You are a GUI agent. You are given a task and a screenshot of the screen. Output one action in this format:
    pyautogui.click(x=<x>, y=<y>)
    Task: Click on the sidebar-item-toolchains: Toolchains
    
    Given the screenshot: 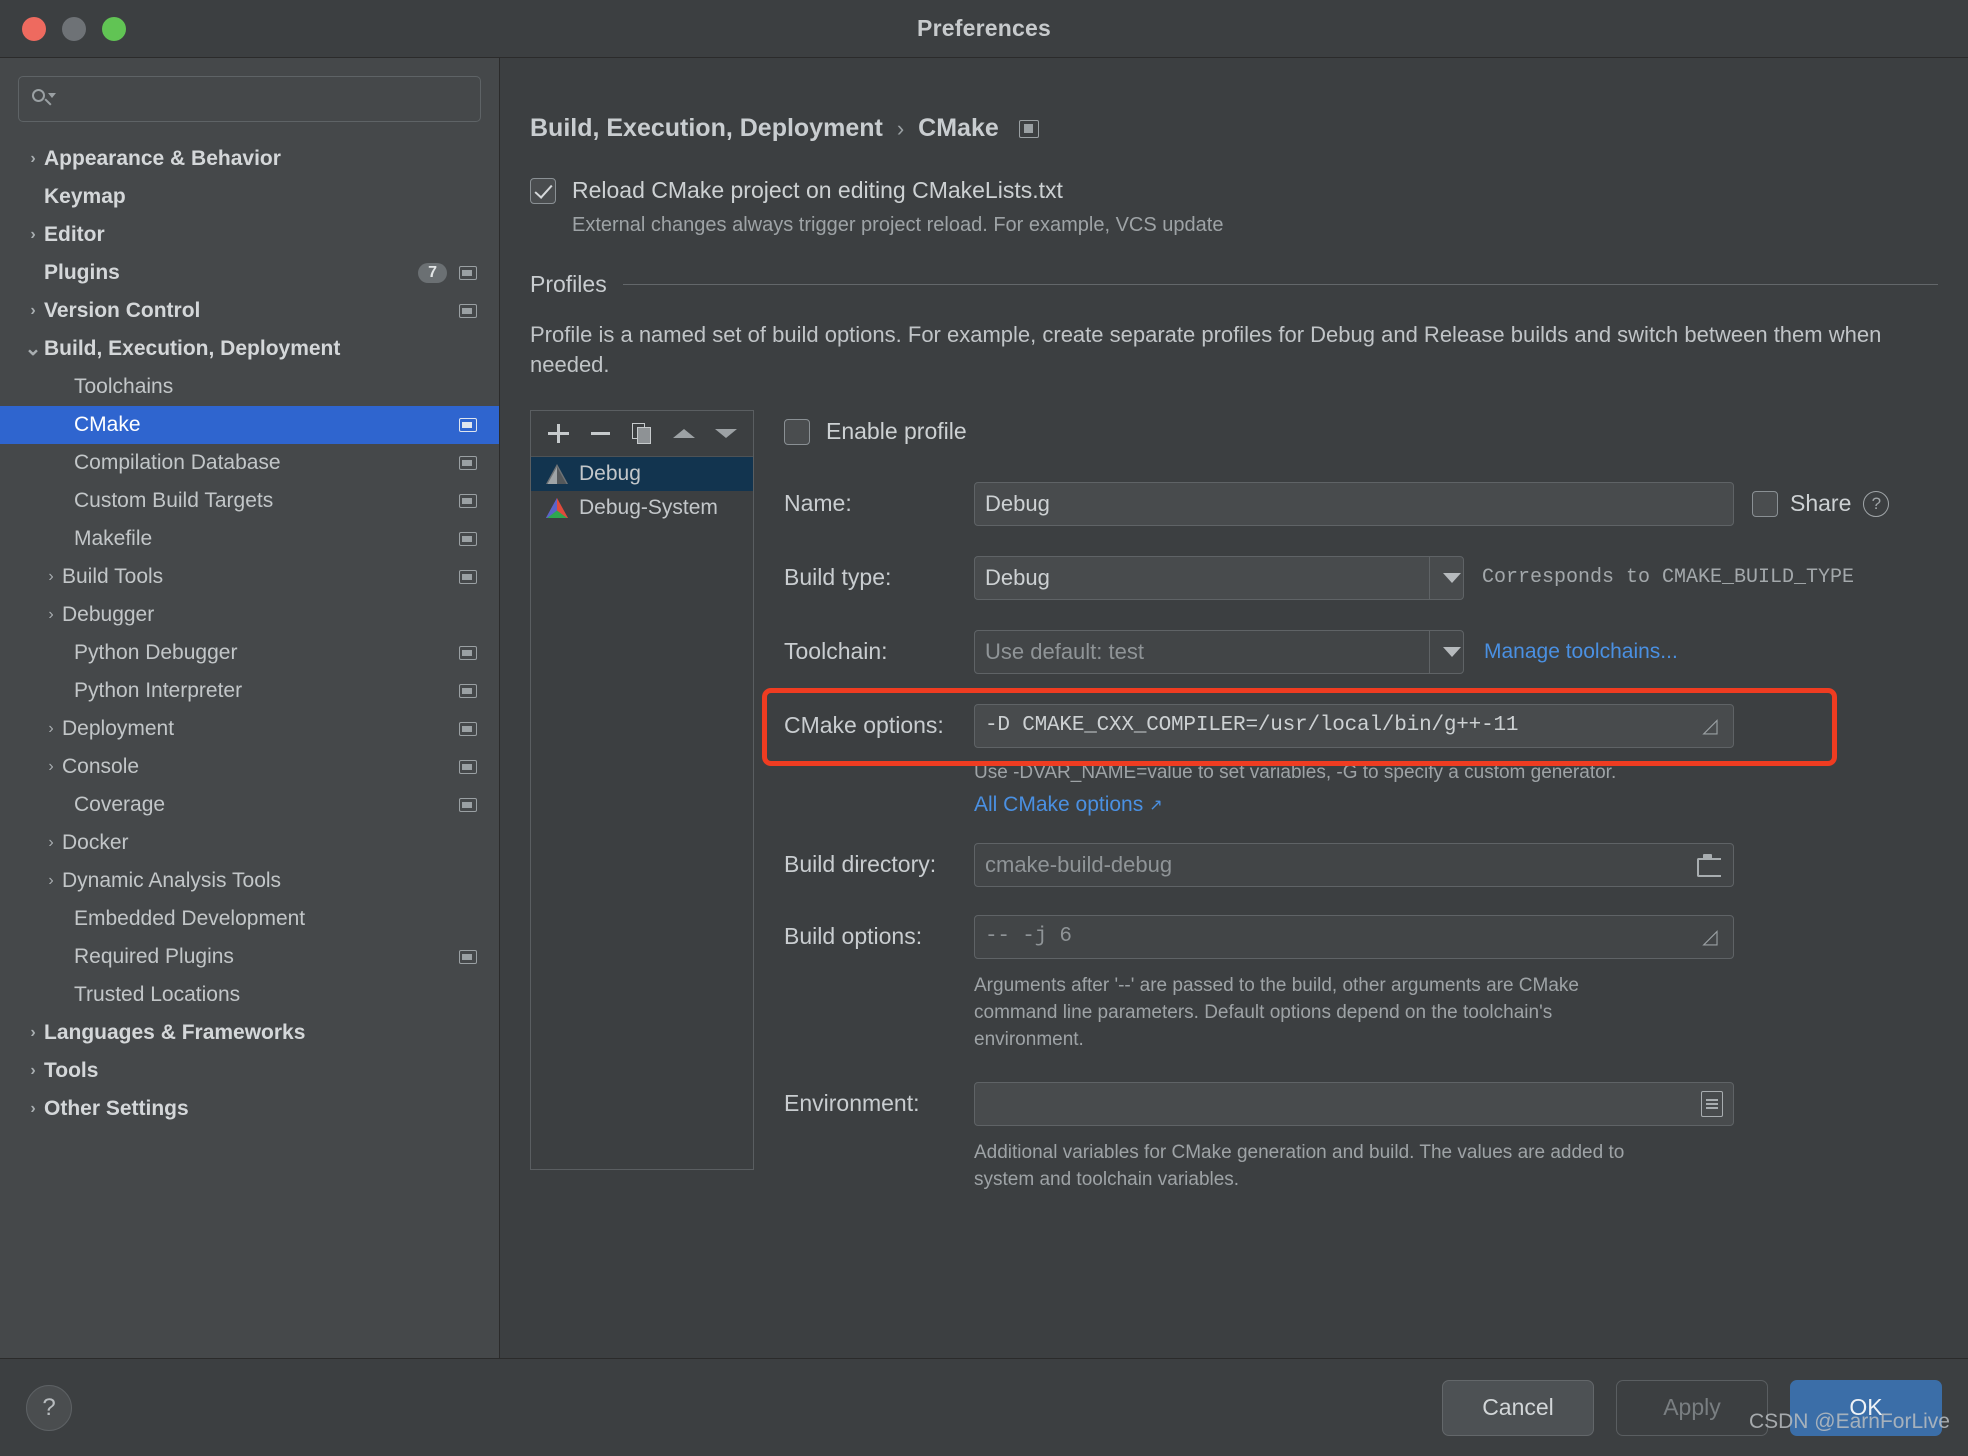 What is the action you would take?
    pyautogui.click(x=249, y=387)
    